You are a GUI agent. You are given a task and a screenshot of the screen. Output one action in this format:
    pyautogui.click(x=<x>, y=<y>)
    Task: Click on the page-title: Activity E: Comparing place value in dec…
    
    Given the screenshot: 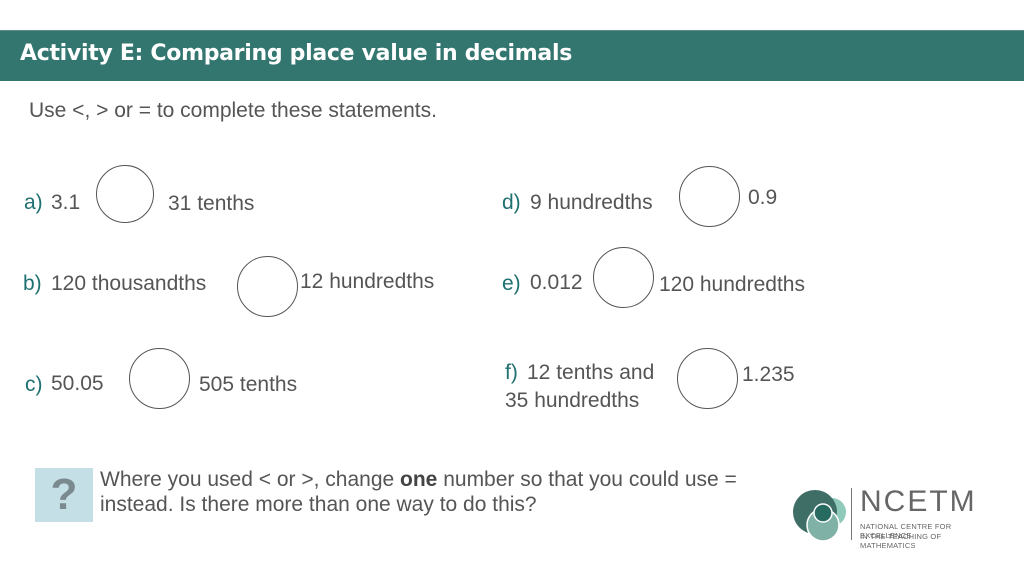 What is the action you would take?
    pyautogui.click(x=296, y=53)
    